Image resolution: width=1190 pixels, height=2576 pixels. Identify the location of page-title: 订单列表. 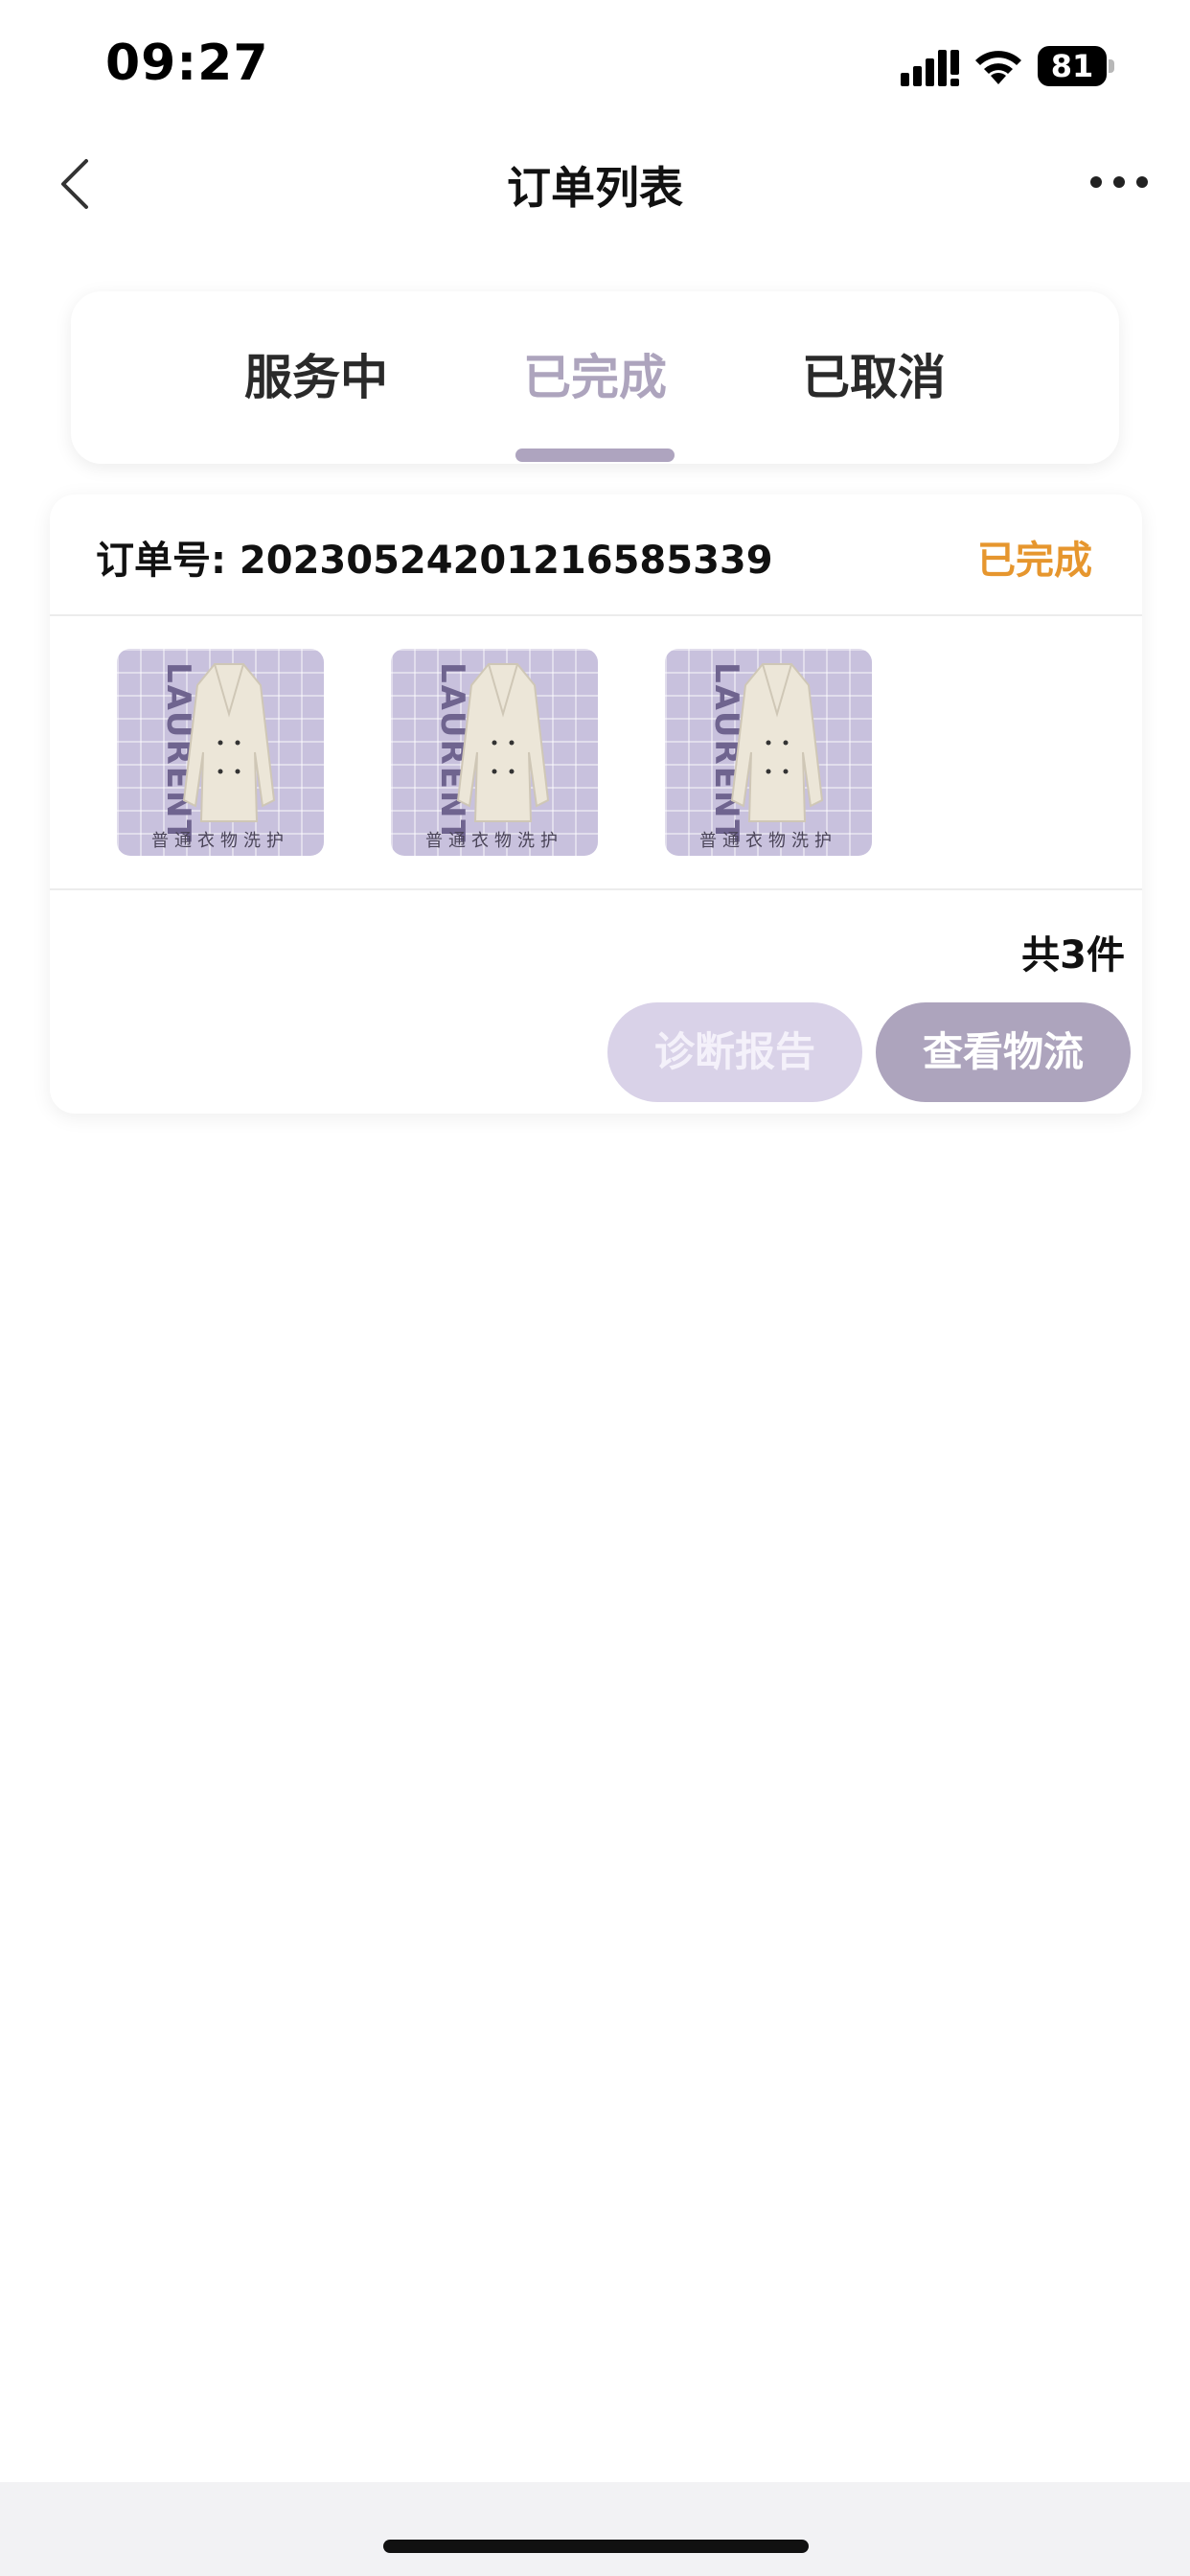
(595, 188).